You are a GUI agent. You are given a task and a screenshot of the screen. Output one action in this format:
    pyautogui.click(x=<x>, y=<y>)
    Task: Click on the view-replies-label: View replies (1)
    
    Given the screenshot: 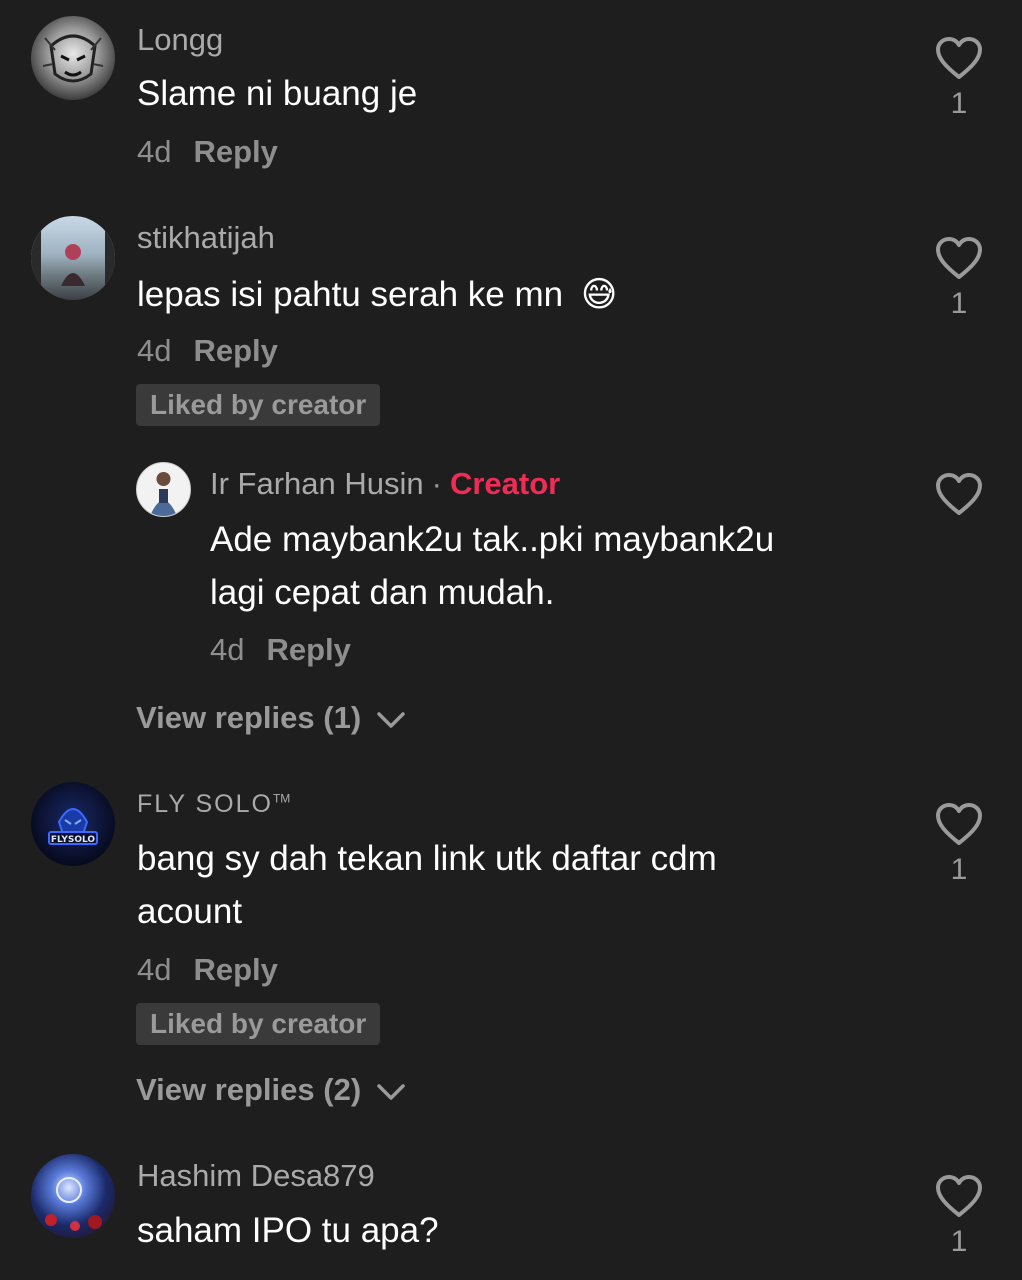 What is the action you would take?
    pyautogui.click(x=249, y=717)
    